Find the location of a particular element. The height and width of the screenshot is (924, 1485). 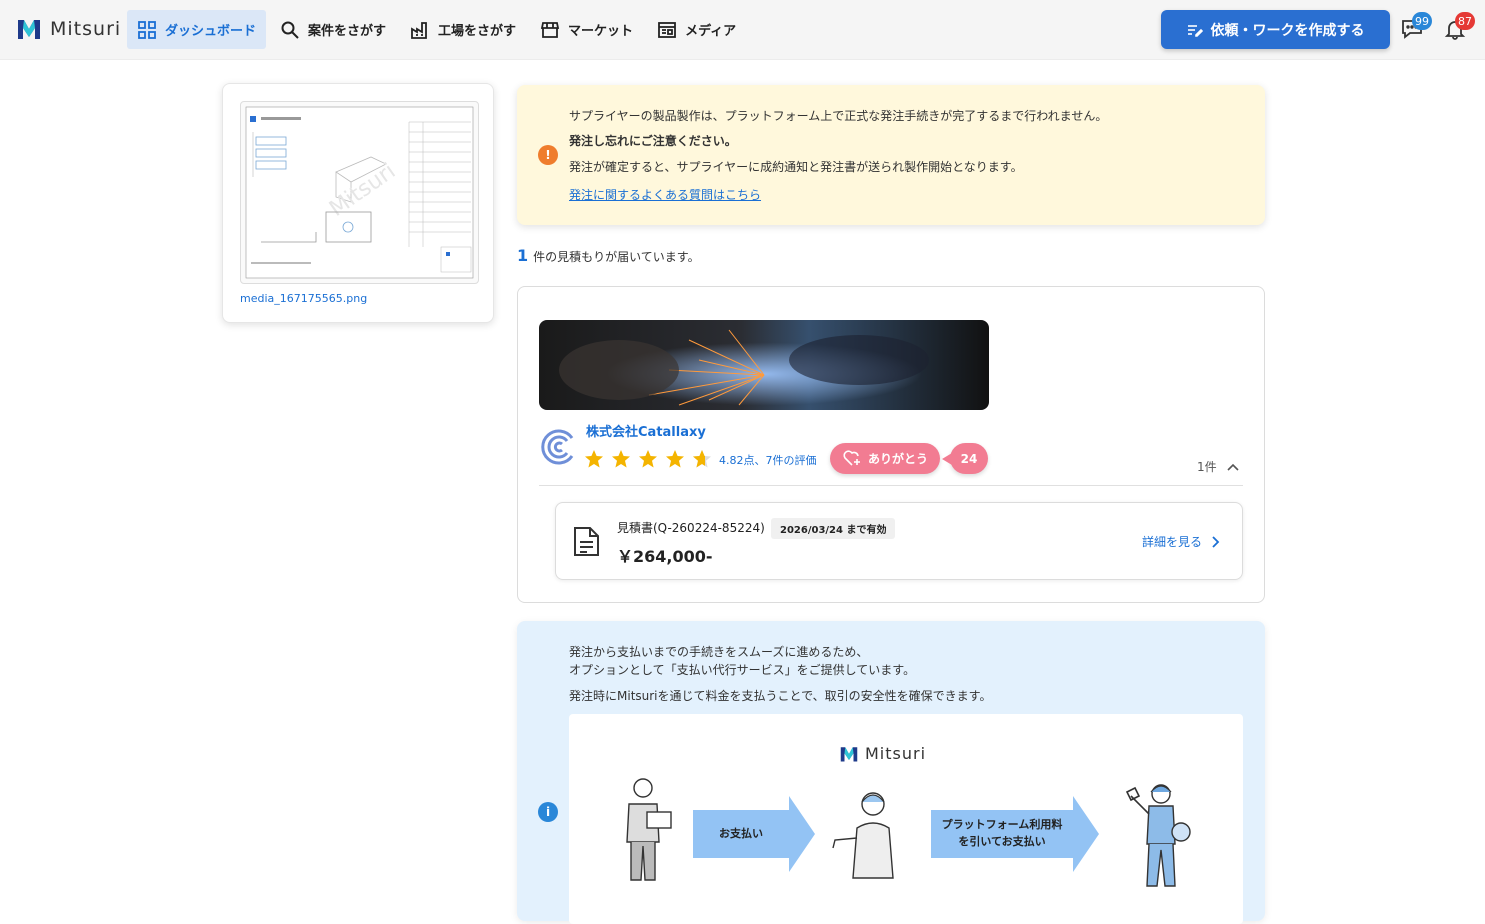

supplier-banner-image is located at coordinates (764, 365).